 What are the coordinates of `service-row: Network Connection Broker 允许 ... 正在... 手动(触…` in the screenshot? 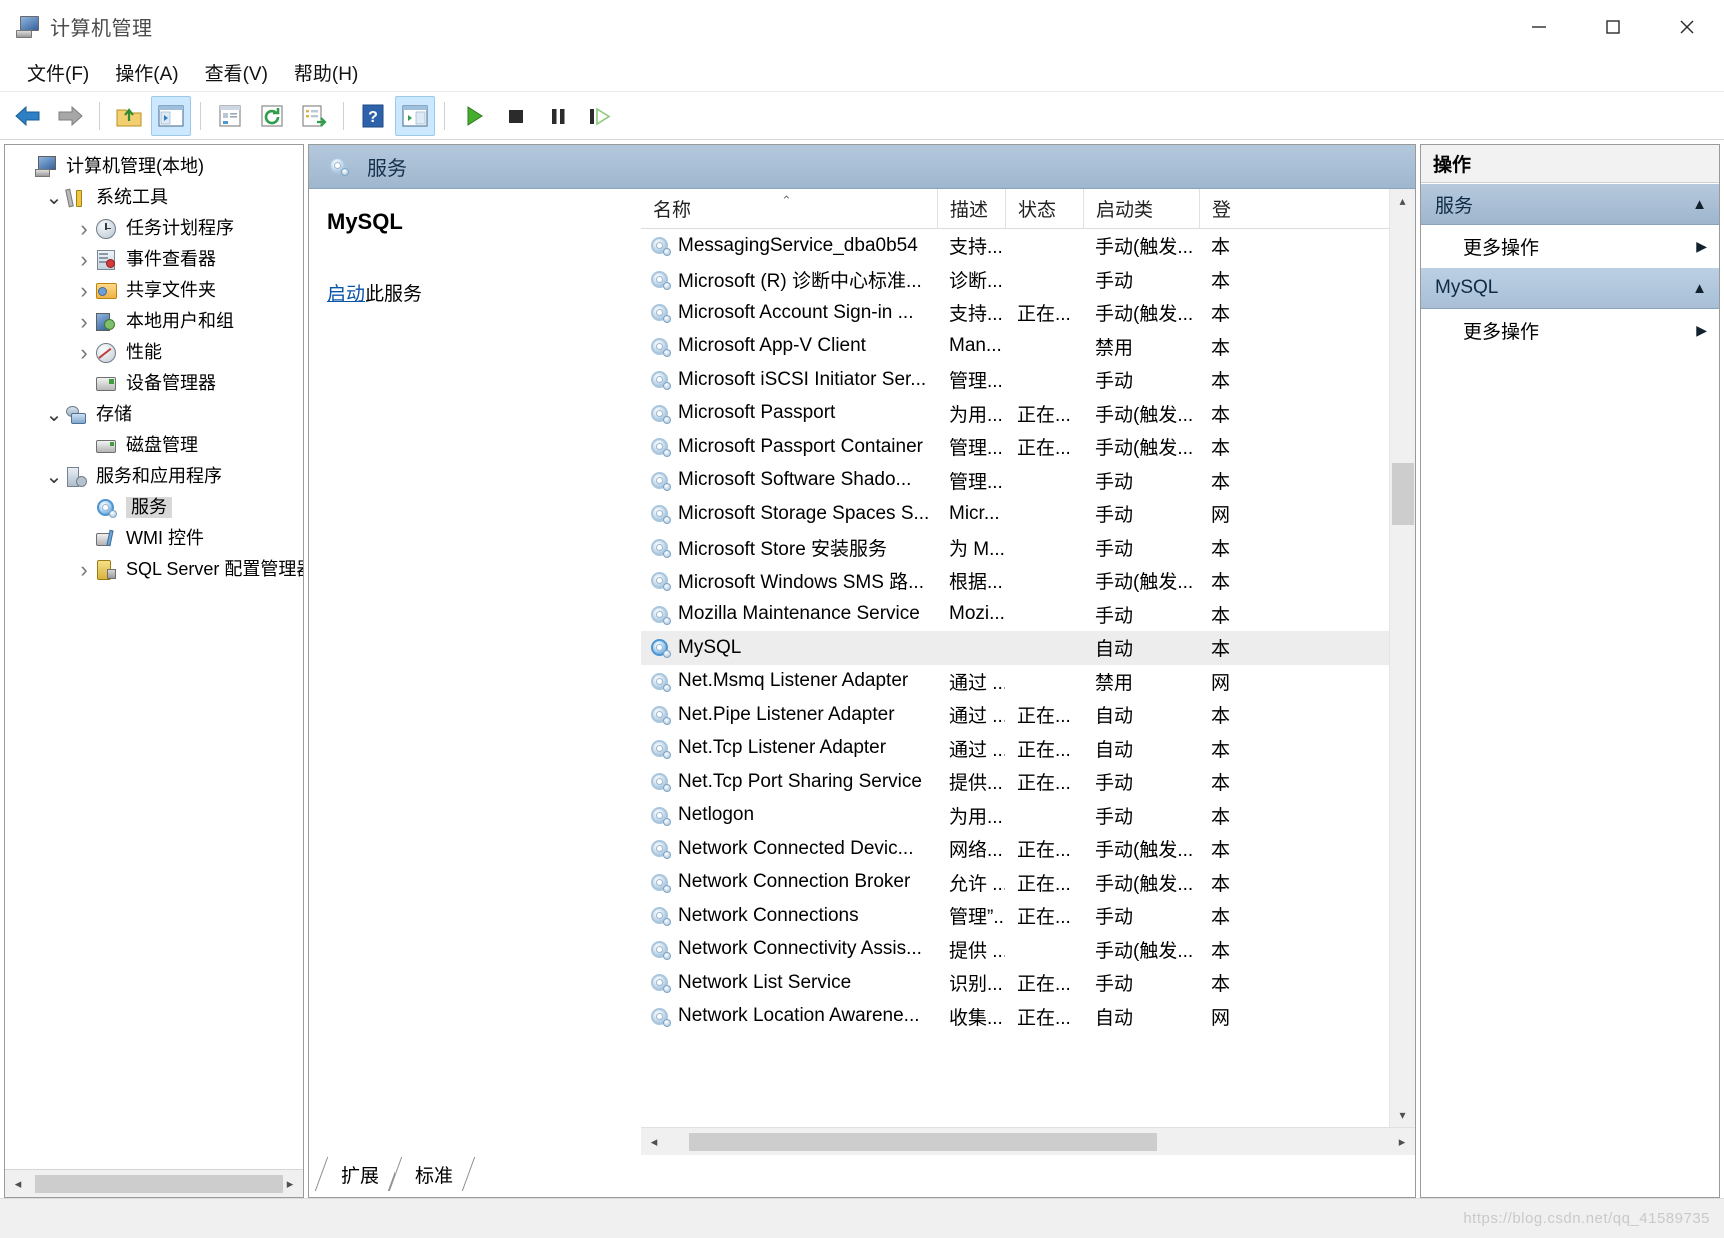 It's located at (1015, 883).